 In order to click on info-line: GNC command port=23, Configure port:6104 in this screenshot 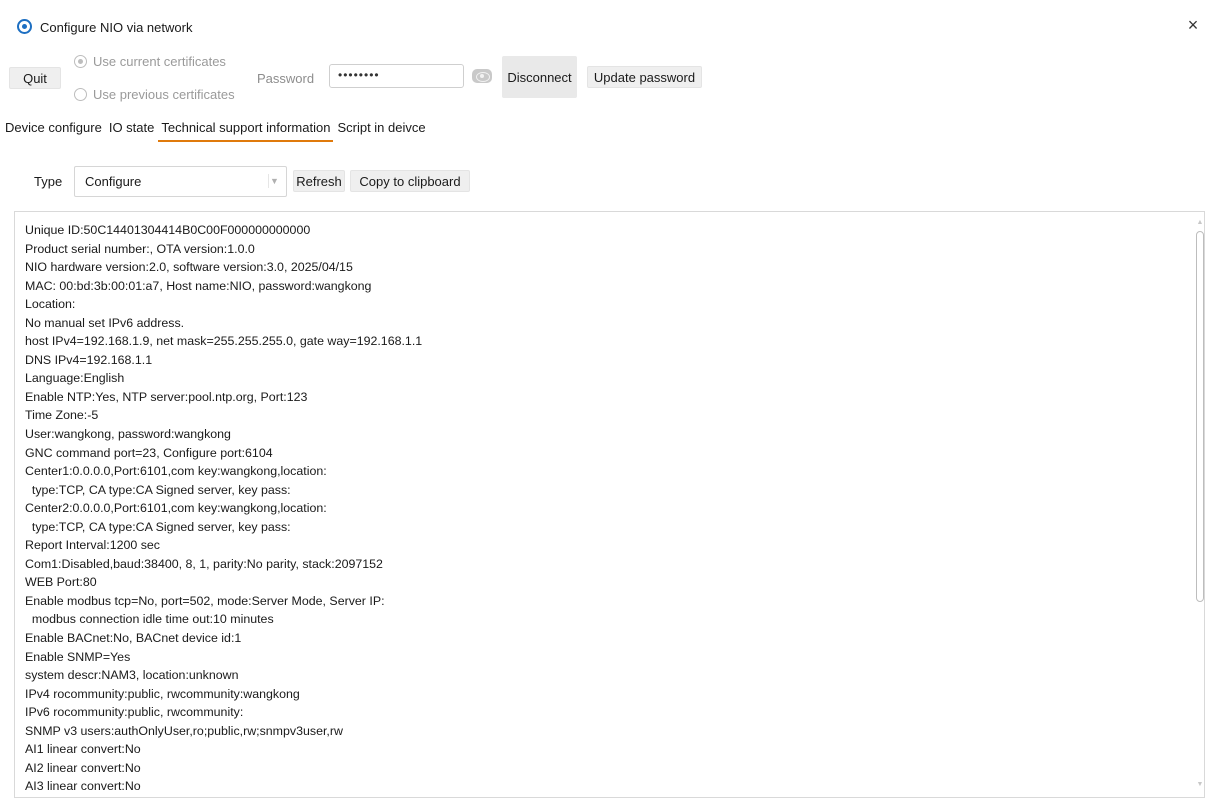, I will do `click(149, 452)`.